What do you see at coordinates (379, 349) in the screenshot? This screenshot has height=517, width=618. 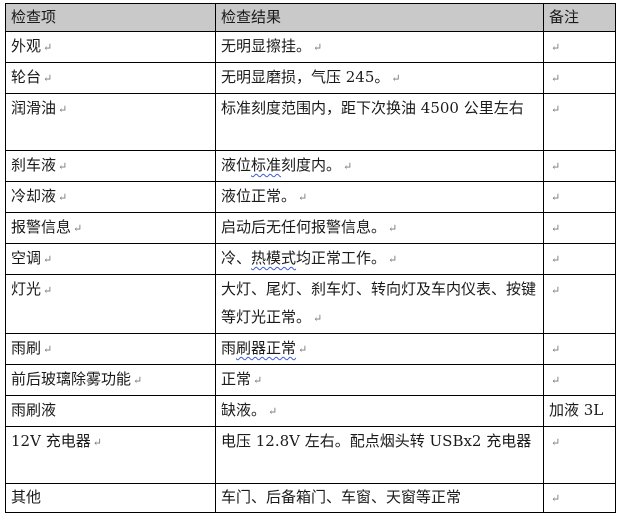 I see `row-result-cell: 雨刷器正常 ↵` at bounding box center [379, 349].